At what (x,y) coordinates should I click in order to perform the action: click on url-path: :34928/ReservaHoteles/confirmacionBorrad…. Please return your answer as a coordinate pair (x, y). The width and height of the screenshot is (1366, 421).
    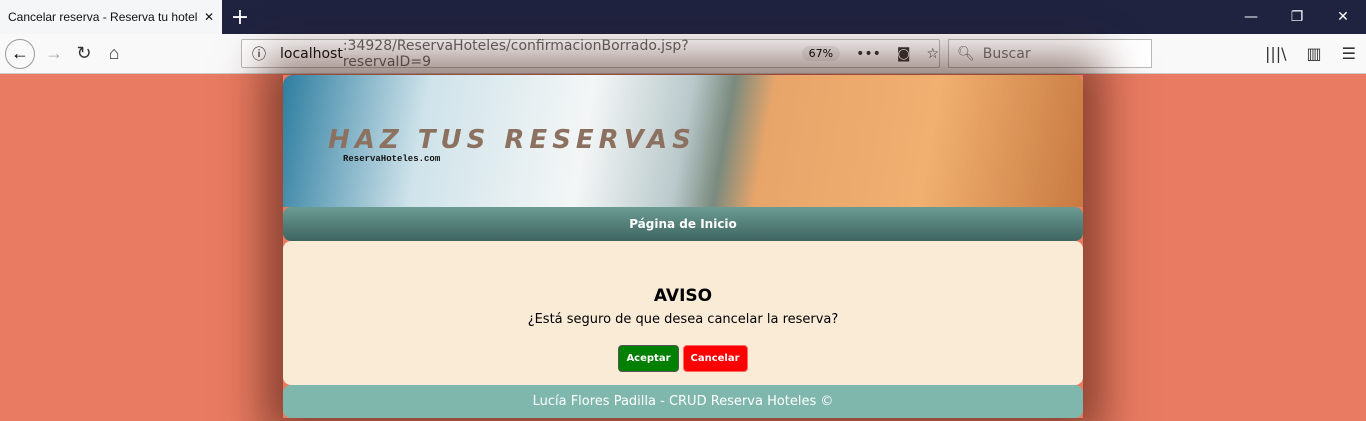
    Looking at the image, I should click on (515, 53).